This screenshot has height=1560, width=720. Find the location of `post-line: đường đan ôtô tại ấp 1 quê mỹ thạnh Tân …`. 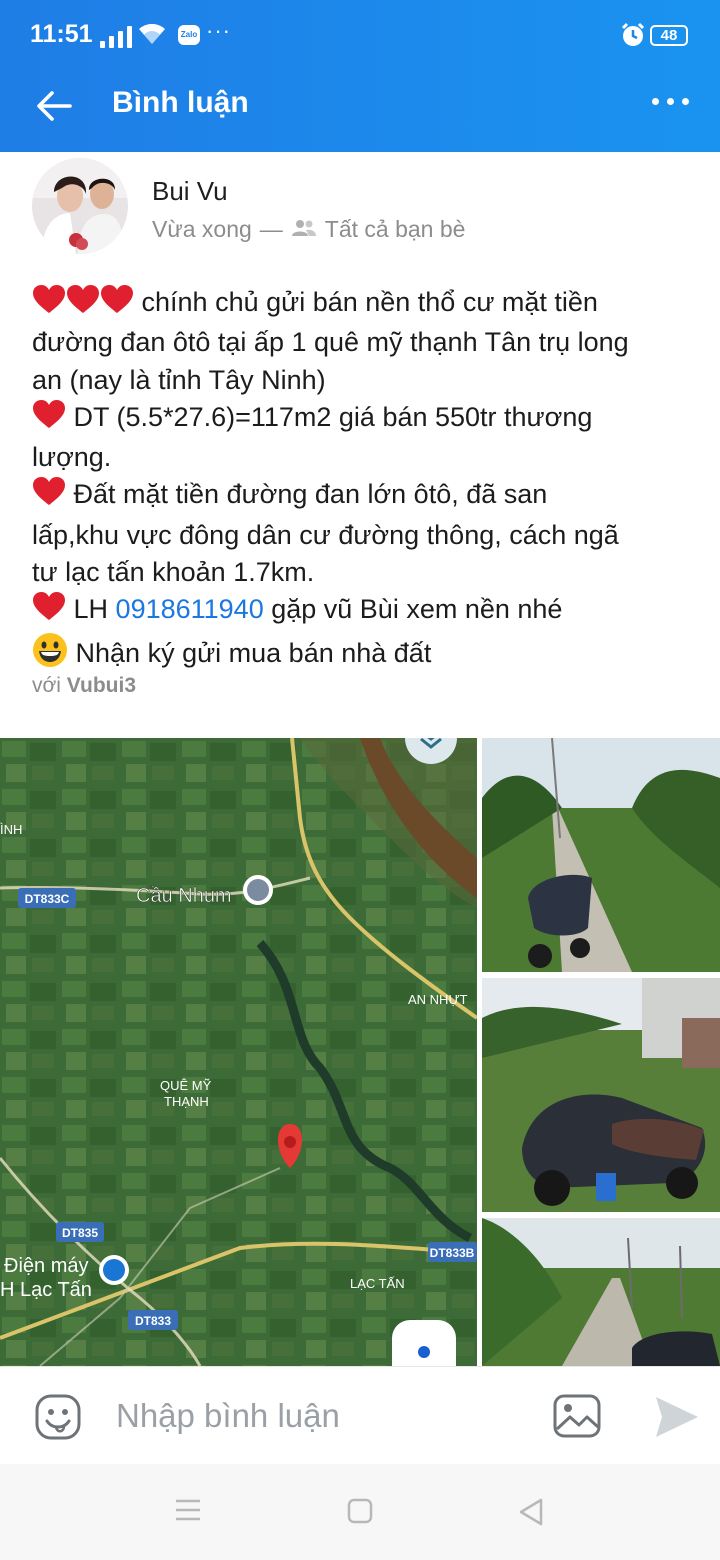

post-line: đường đan ôtô tại ấp 1 quê mỹ thạnh Tân … is located at coordinates (330, 342).